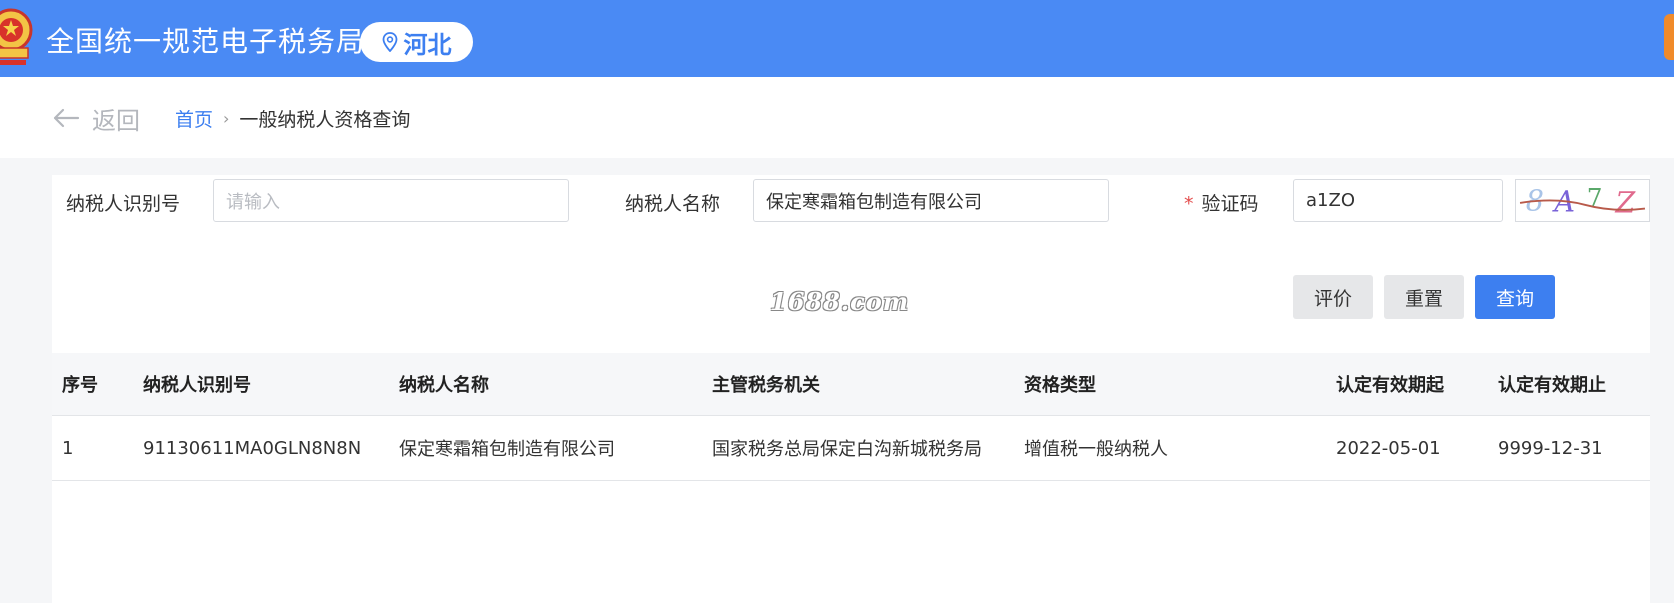 This screenshot has width=1674, height=603. I want to click on watermark-text: 1688.com, so click(840, 301).